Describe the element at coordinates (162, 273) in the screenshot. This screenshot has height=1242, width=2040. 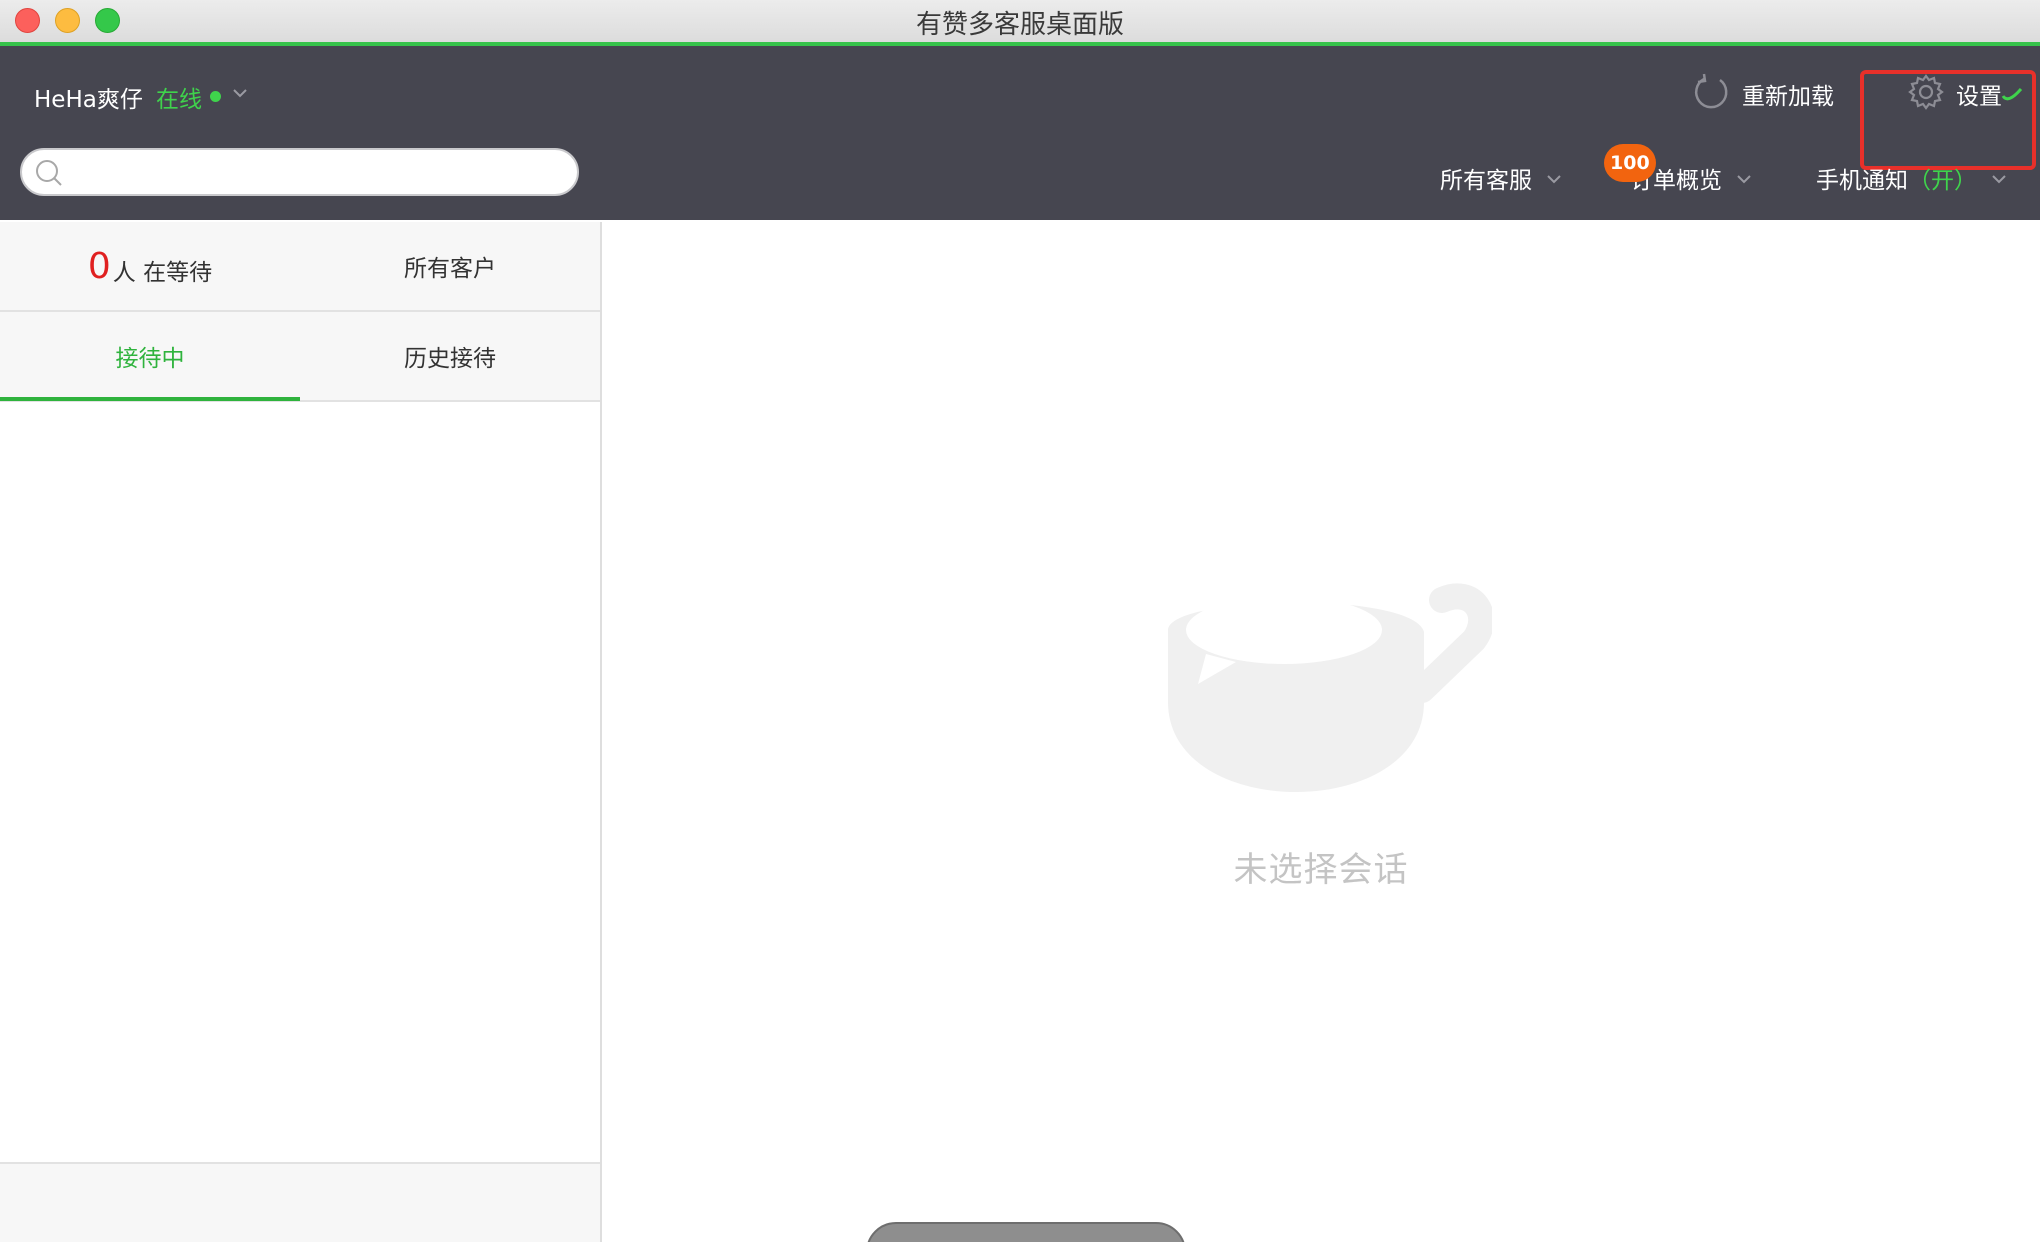
I see `waiting-label: 人 在等待` at that location.